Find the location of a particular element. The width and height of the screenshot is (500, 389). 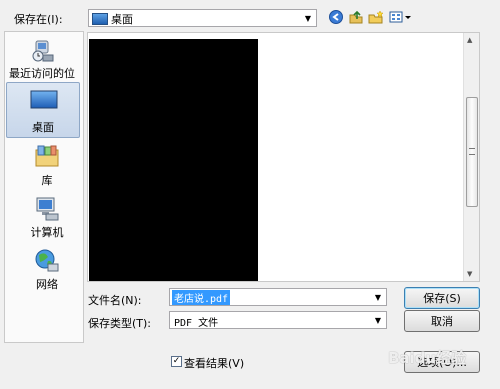

network-icon is located at coordinates (47, 260).